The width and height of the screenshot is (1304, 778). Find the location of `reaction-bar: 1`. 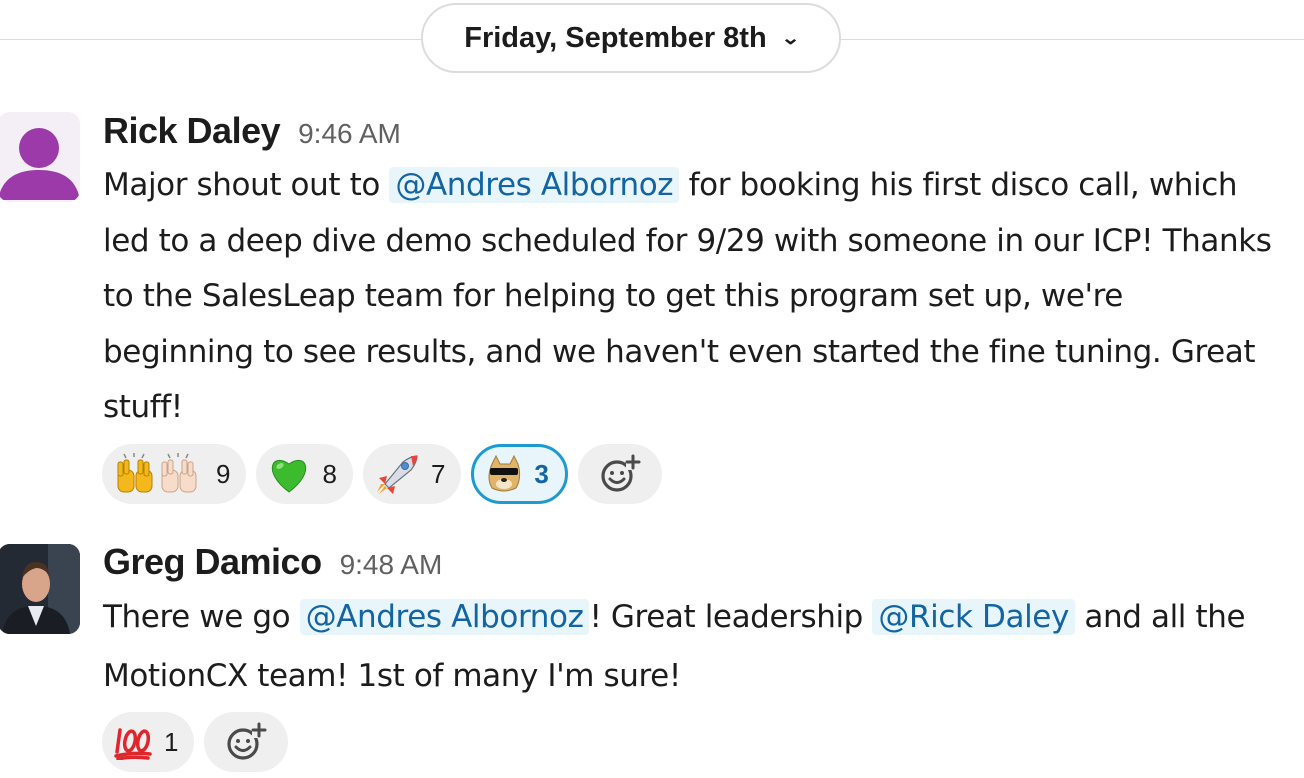

reaction-bar: 1 is located at coordinates (195, 742).